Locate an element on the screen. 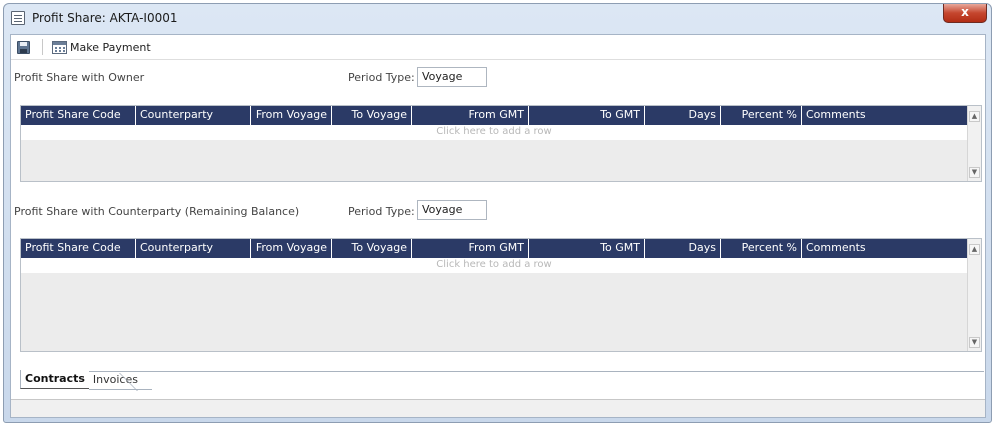  calendar-icon is located at coordinates (59, 47).